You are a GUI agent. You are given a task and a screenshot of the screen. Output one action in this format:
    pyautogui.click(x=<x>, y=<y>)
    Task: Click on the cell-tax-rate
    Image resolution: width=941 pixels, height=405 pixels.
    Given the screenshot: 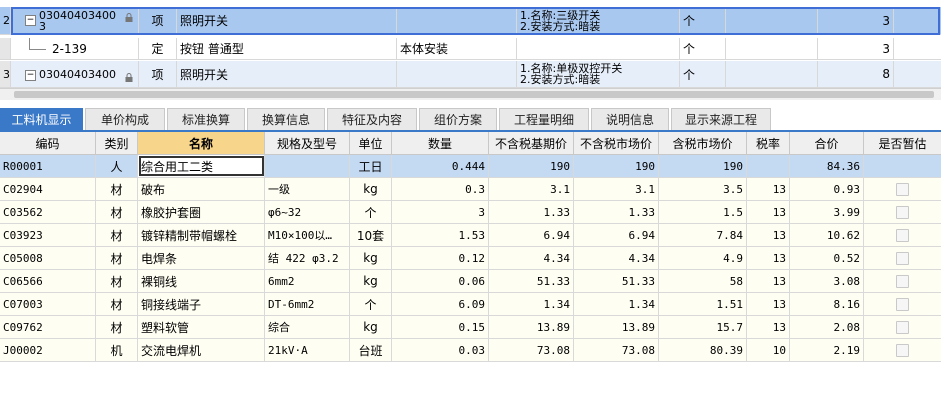 What is the action you would take?
    pyautogui.click(x=768, y=166)
    